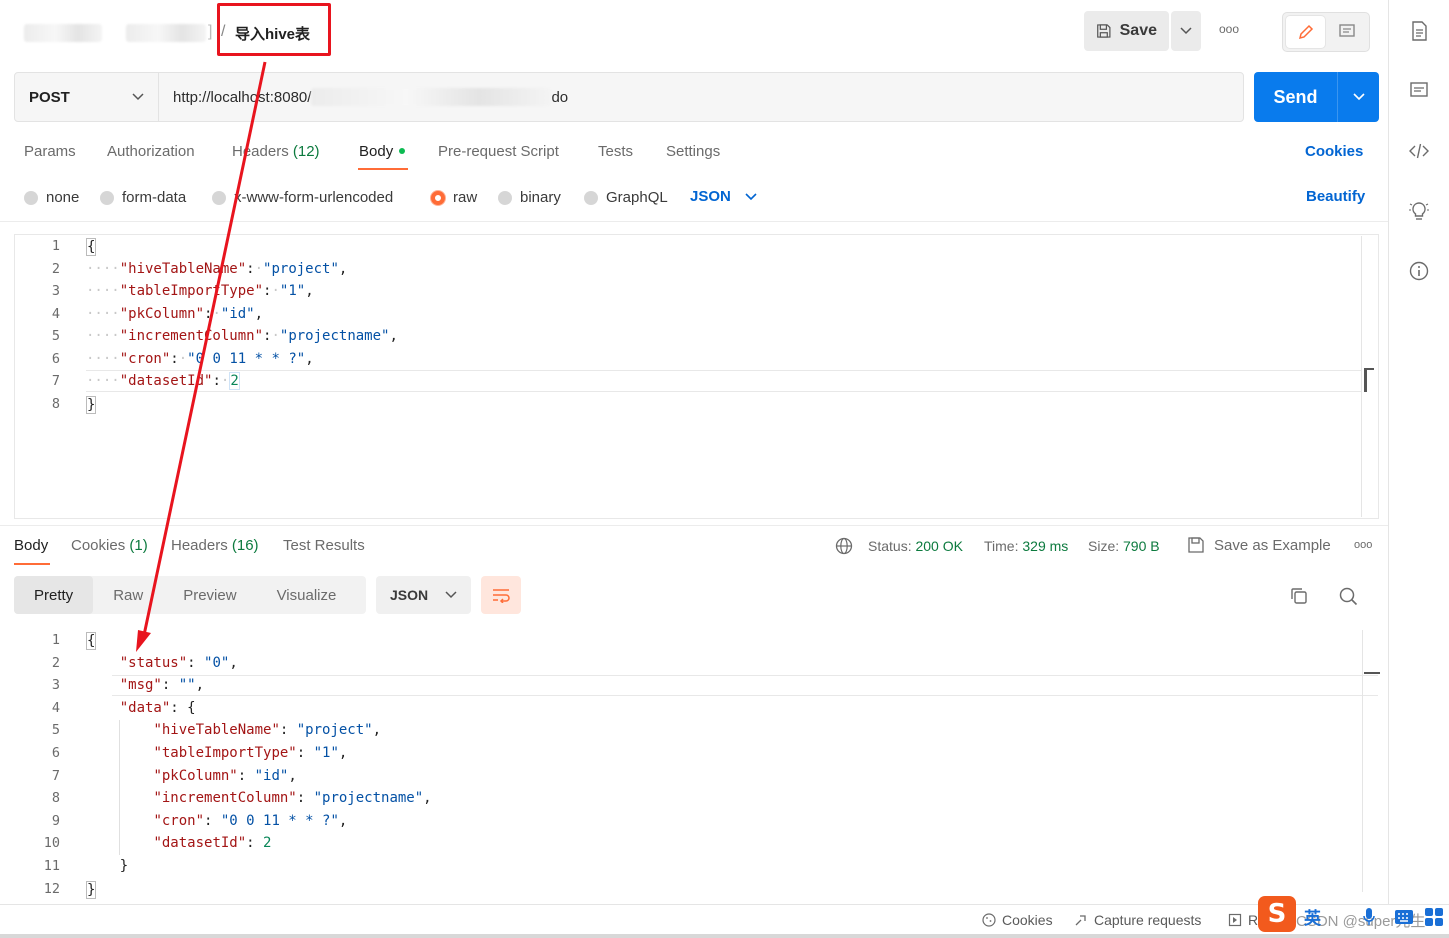  Describe the element at coordinates (1418, 452) in the screenshot. I see `right-sidebar` at that location.